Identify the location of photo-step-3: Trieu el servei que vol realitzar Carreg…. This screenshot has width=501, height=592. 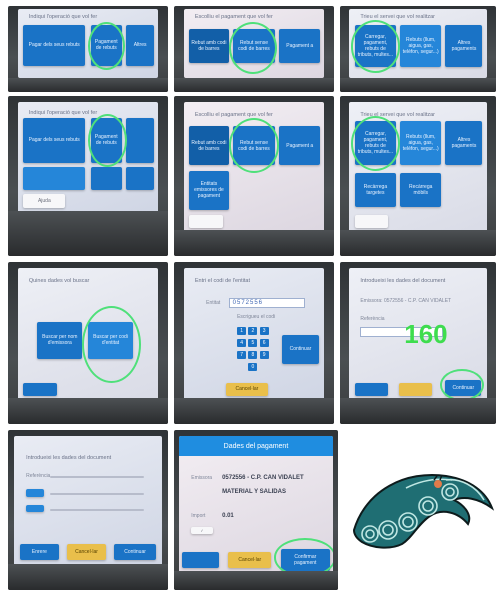
(418, 49).